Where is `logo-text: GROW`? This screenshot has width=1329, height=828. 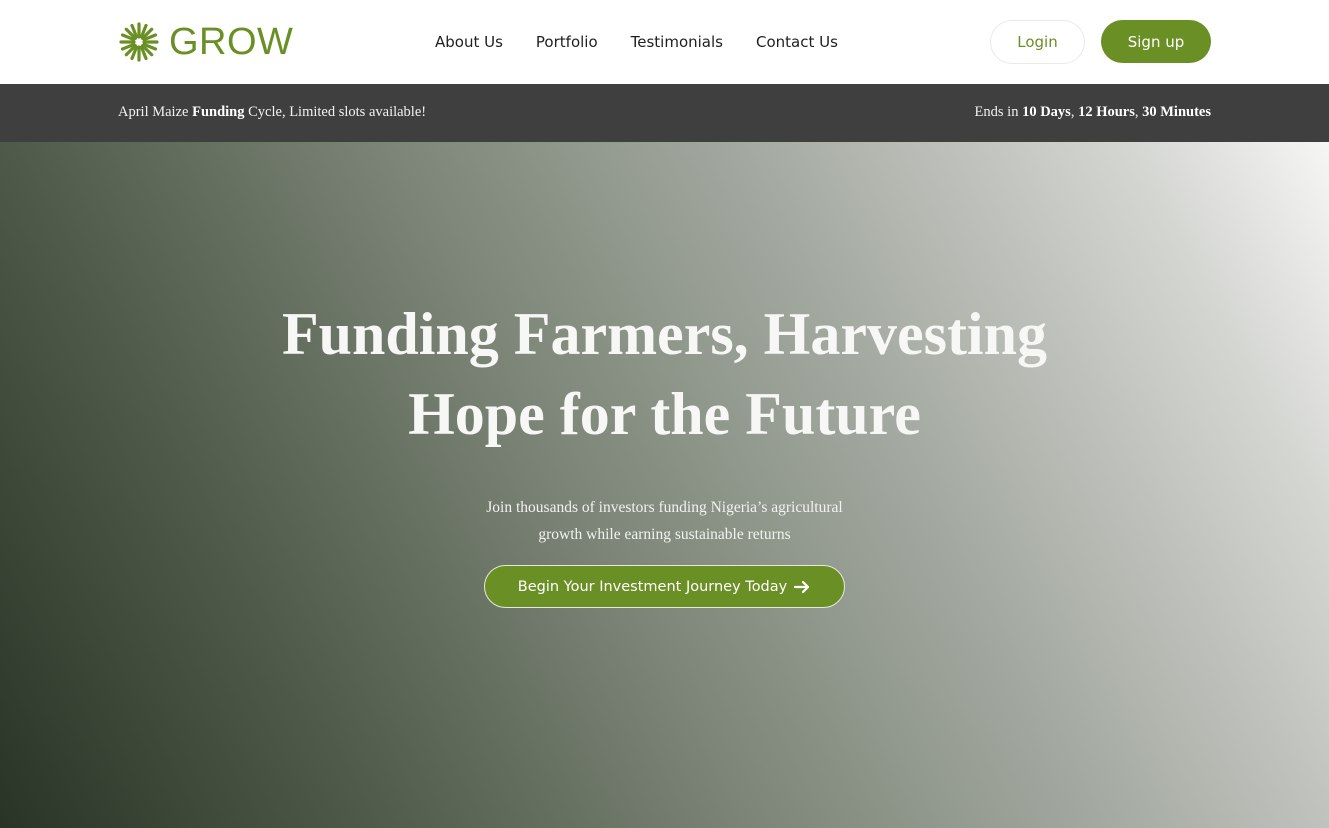 logo-text: GROW is located at coordinates (231, 42).